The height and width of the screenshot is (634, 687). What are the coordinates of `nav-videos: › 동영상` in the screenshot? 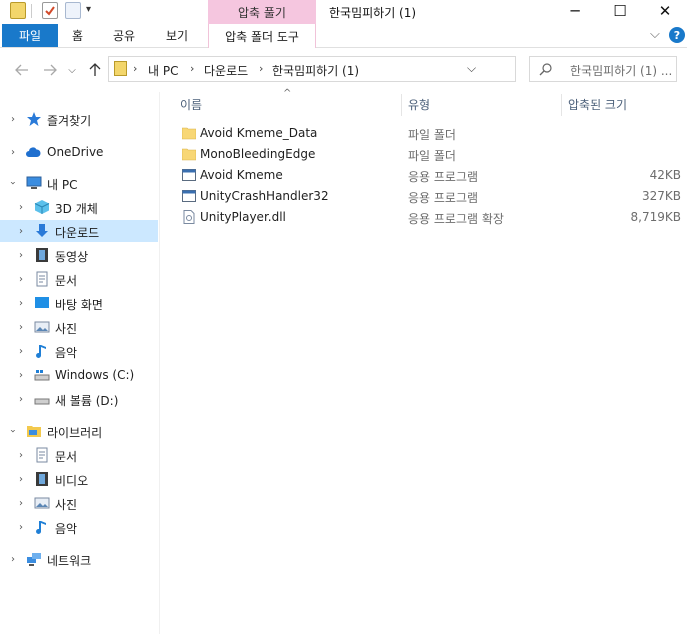 It's located at (79, 255).